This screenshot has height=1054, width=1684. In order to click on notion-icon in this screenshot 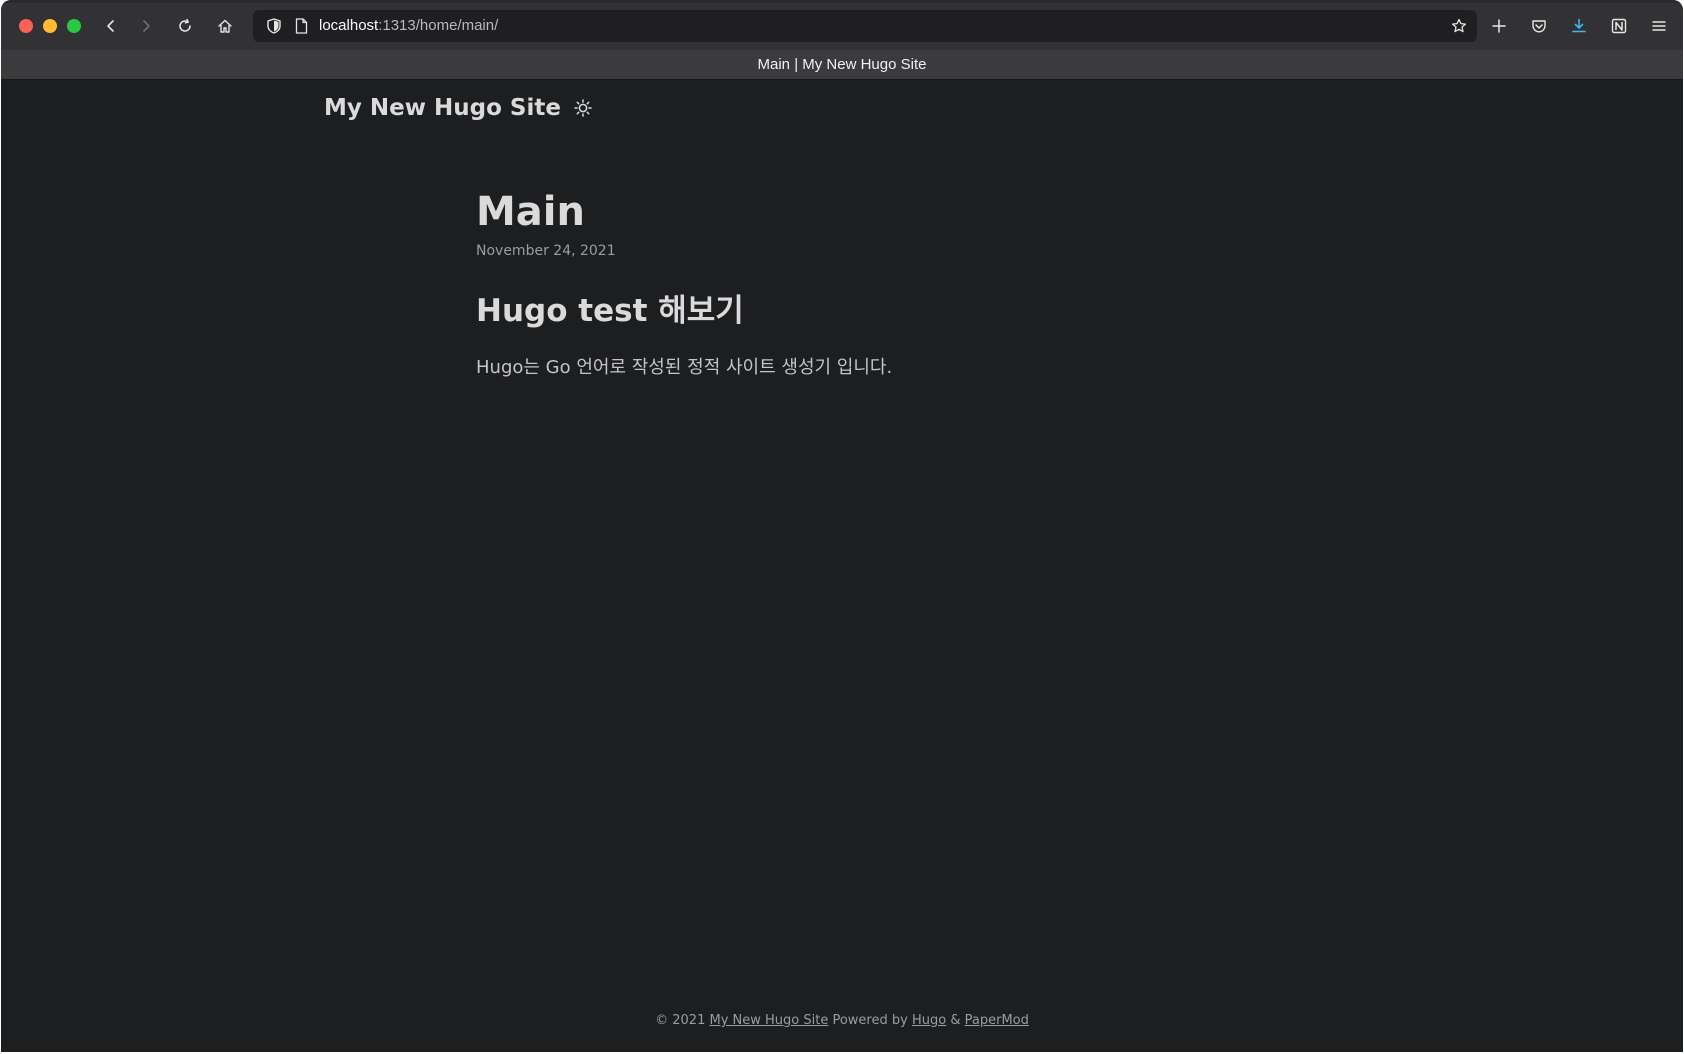, I will do `click(1619, 26)`.